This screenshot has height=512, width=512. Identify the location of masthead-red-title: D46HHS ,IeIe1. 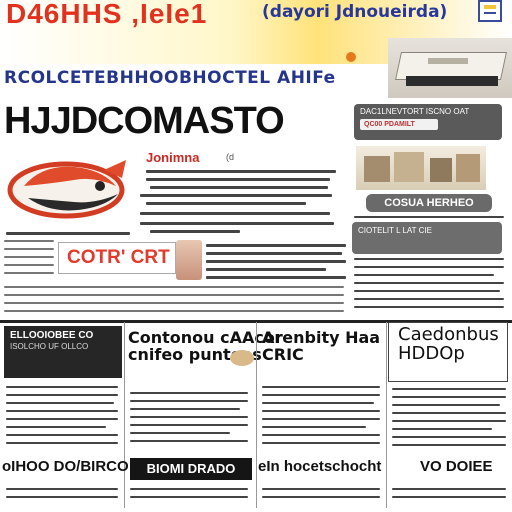
(107, 14).